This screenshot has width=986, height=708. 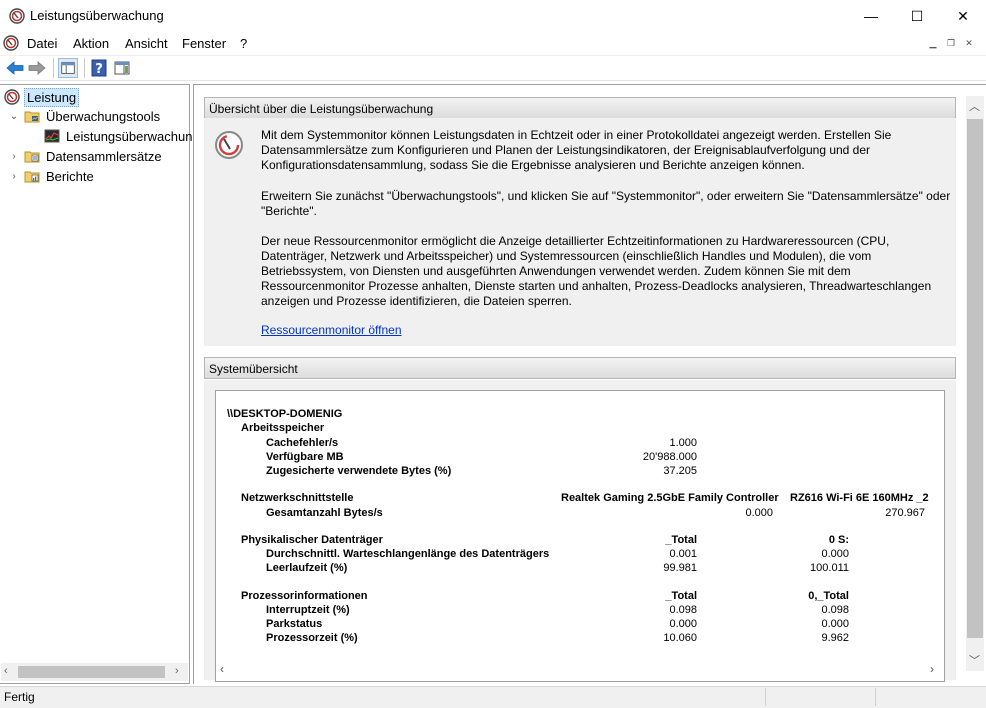 I want to click on cpu-column-1: _Total, so click(x=681, y=596).